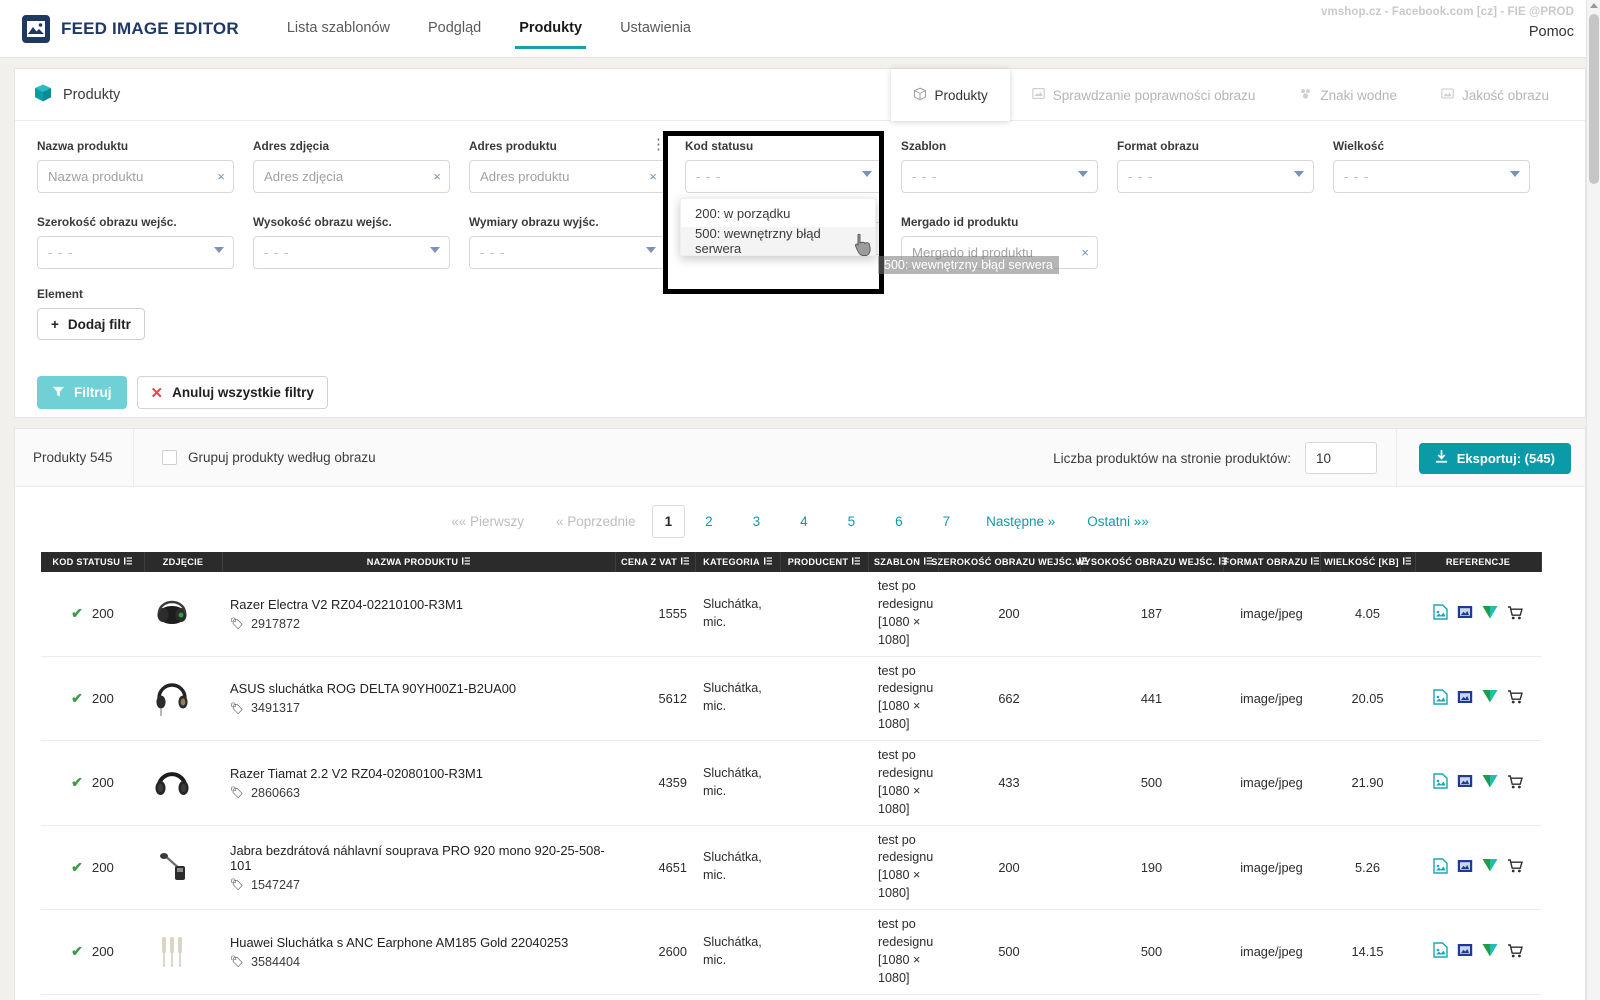  Describe the element at coordinates (1215, 176) in the screenshot. I see `format-obrazu-select: - - -` at that location.